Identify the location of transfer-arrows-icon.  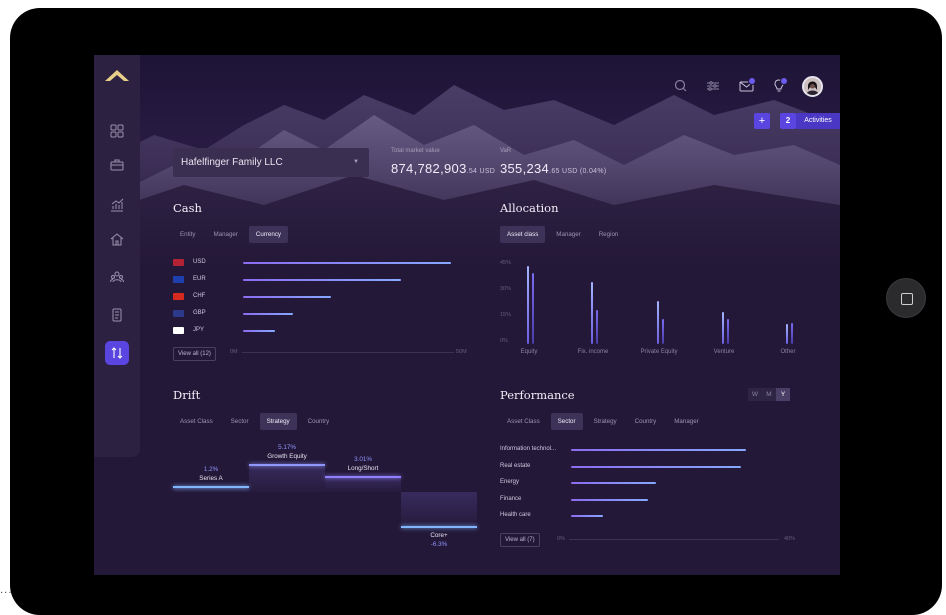
(117, 353).